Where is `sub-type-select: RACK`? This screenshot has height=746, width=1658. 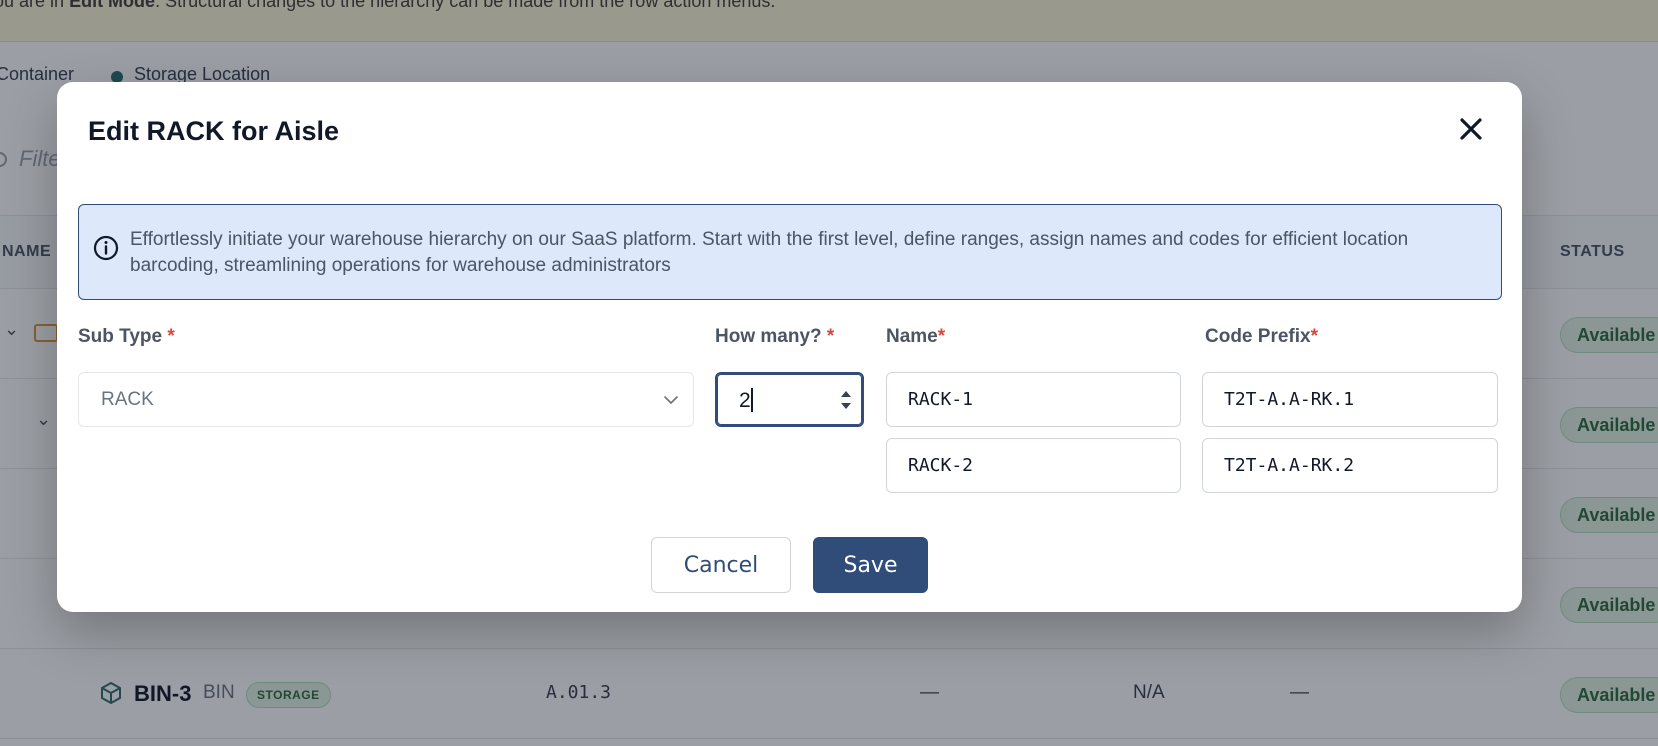 sub-type-select: RACK is located at coordinates (386, 399).